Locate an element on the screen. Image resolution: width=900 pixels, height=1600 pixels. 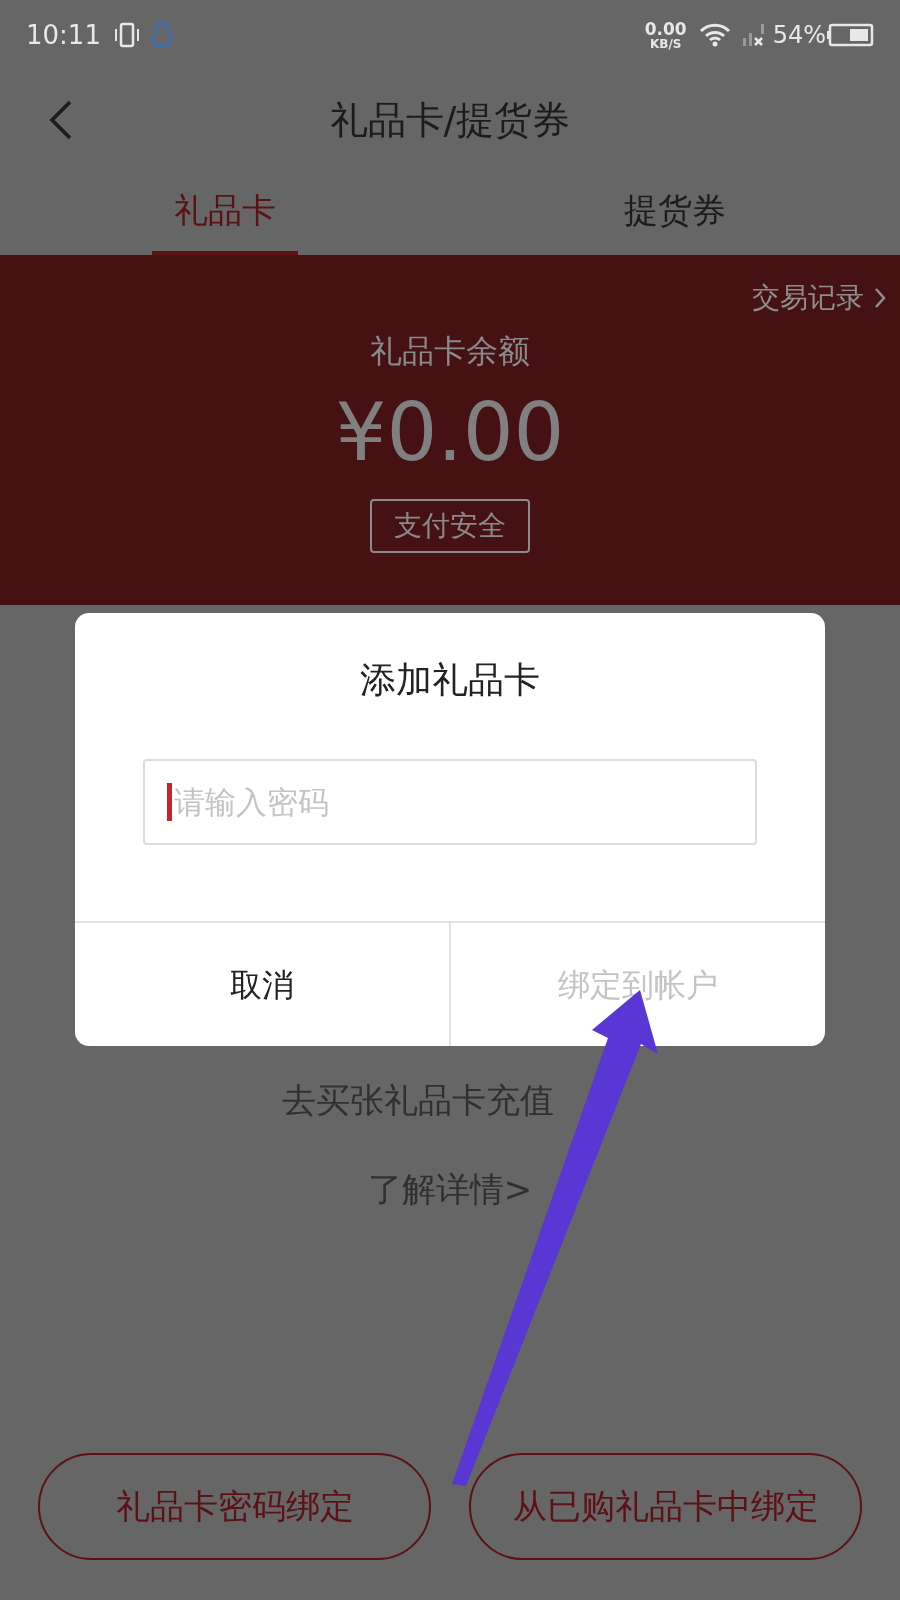
payment-security-button: 支付安全 is located at coordinates (450, 526).